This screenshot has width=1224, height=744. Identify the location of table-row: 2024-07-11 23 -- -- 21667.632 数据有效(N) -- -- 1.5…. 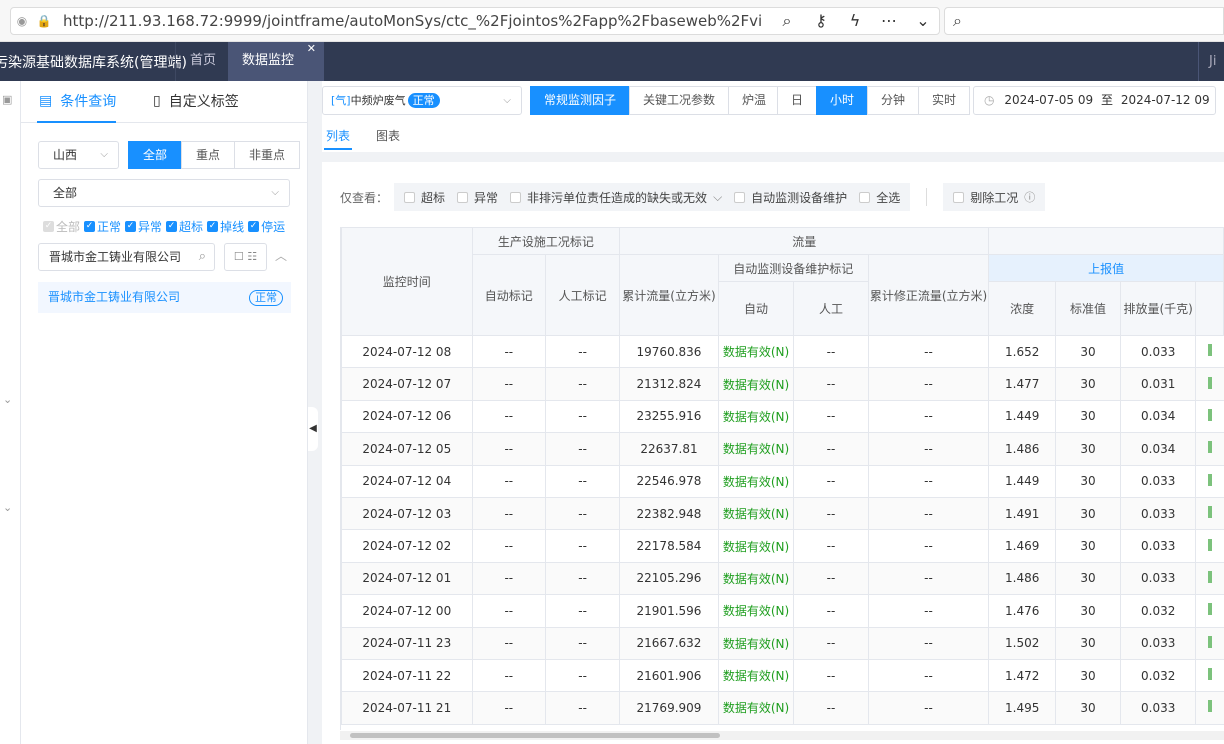
(782, 643).